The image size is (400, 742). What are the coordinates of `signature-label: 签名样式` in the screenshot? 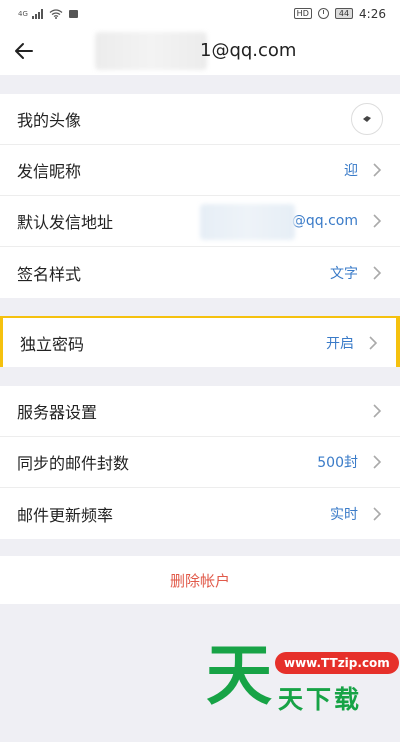 It's located at (49, 274).